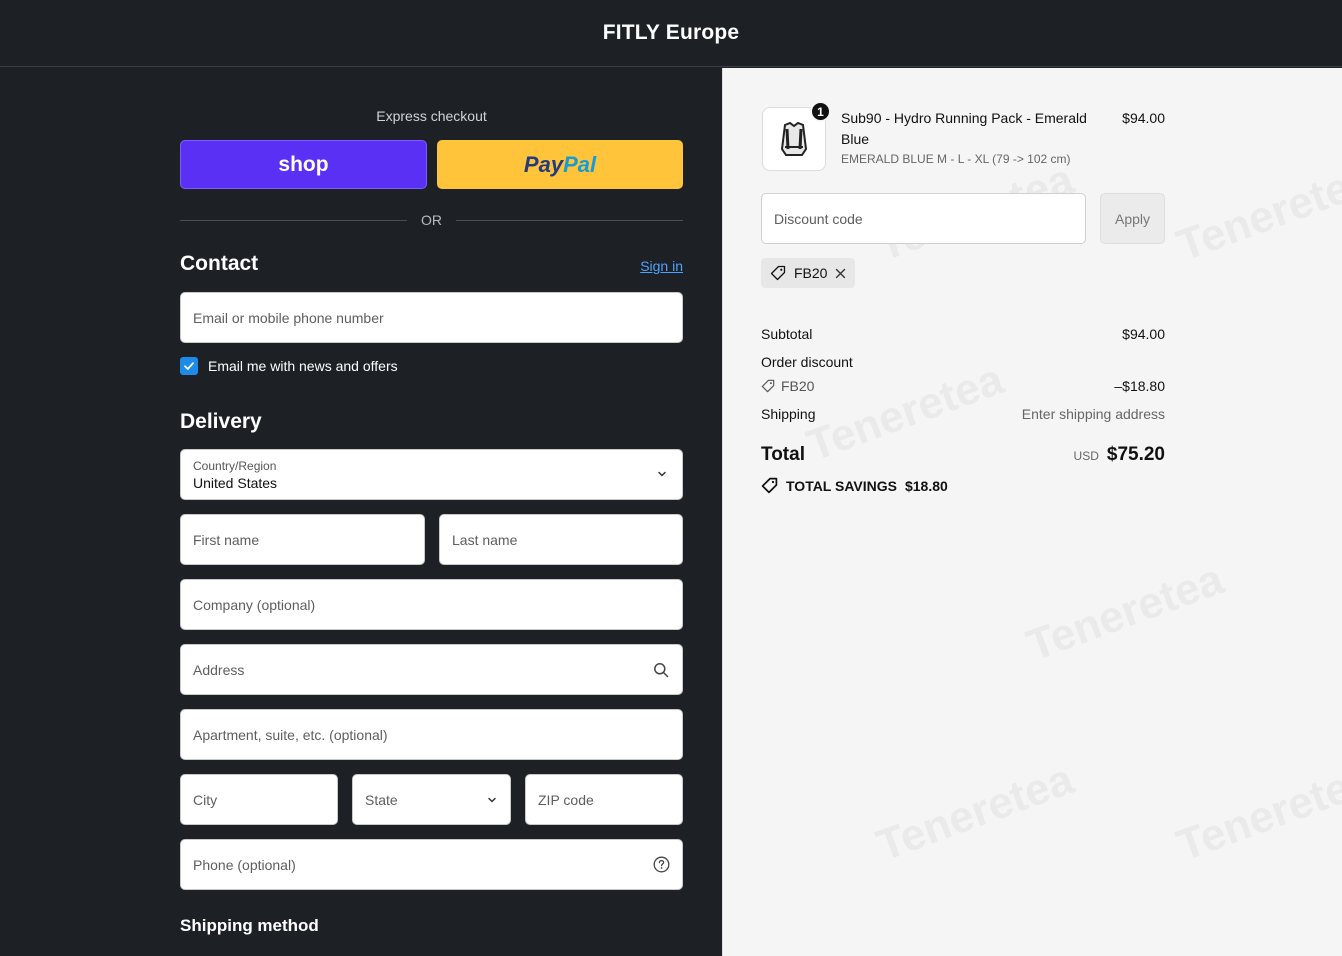  I want to click on total-savings-row: TOTAL SAVINGS $18.80, so click(854, 485).